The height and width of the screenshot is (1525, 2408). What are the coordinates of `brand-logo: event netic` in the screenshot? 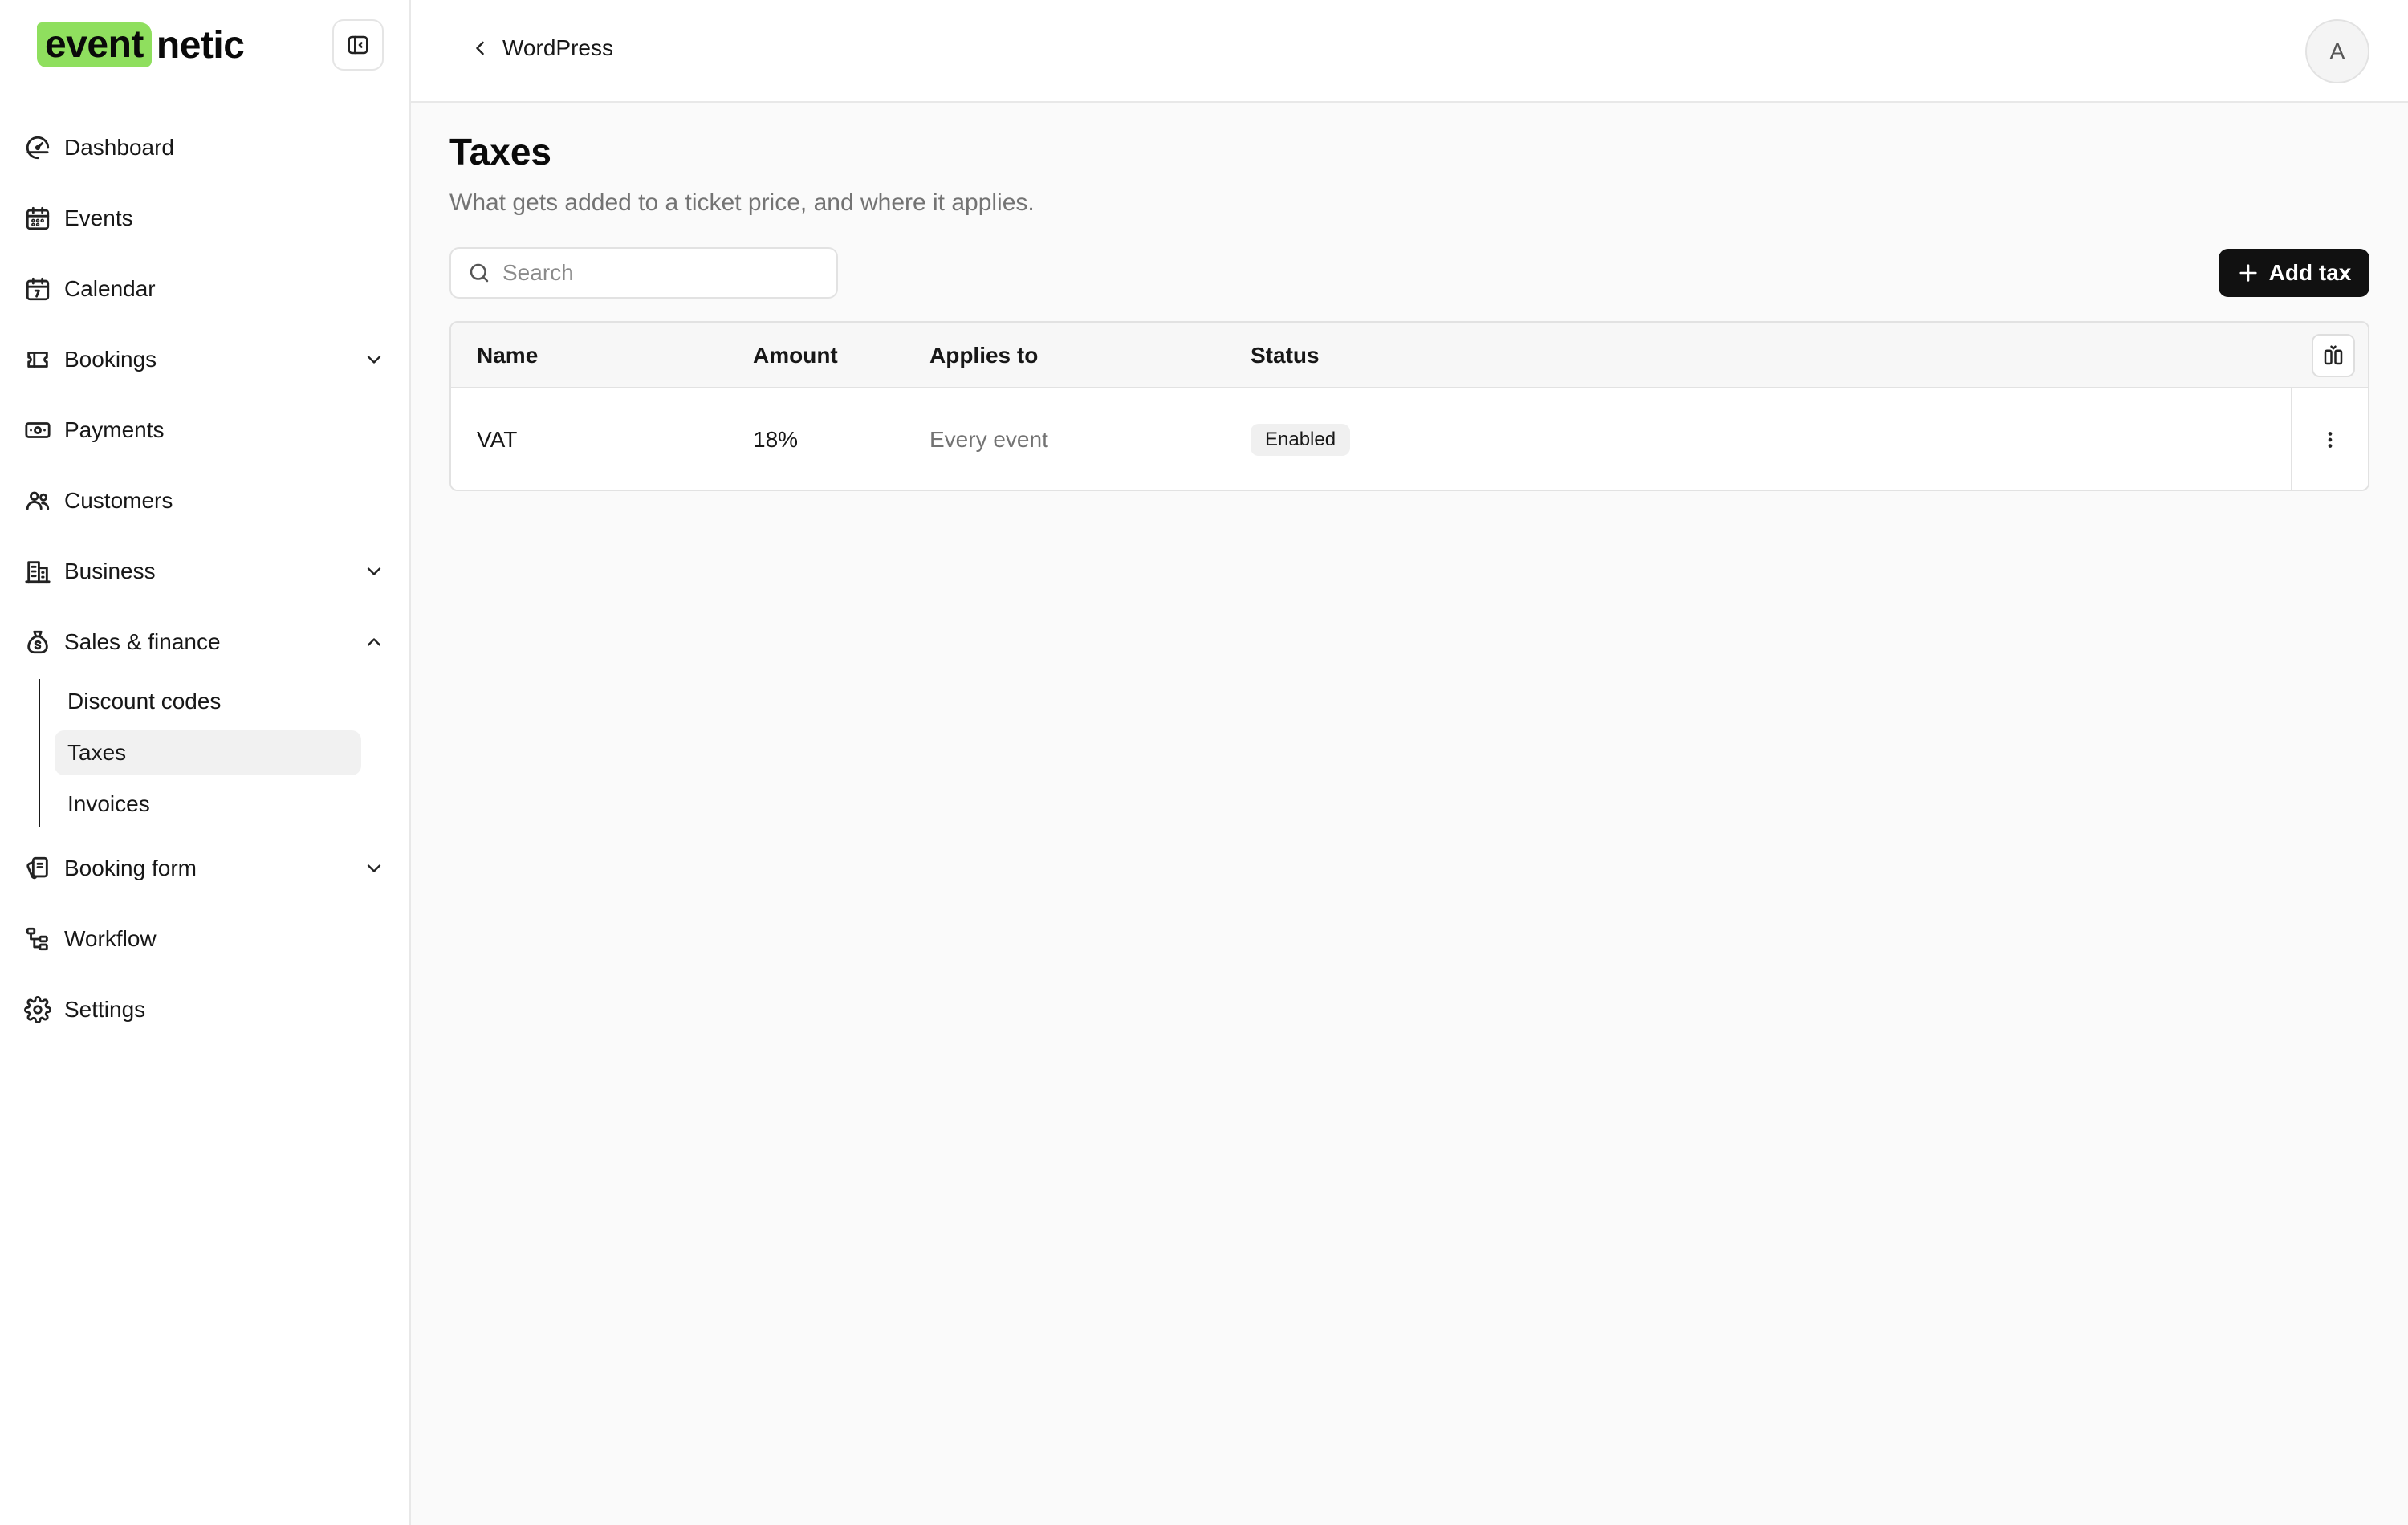 It's located at (141, 45).